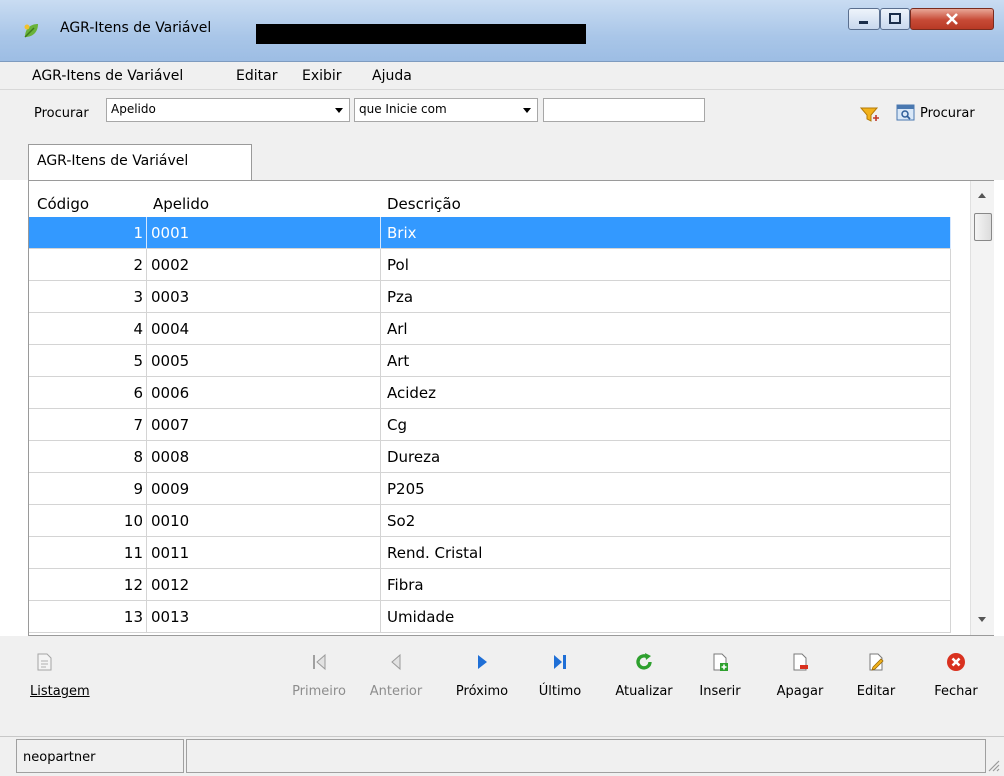 The width and height of the screenshot is (1004, 776). What do you see at coordinates (88, 265) in the screenshot?
I see `cell-codigo: 2` at bounding box center [88, 265].